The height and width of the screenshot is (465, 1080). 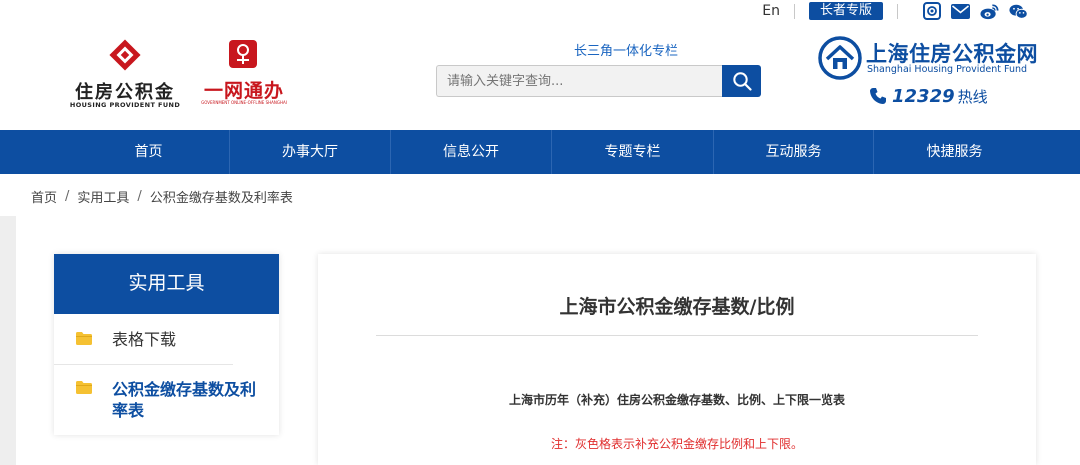 I want to click on nav-item-service-hall: 办事大厅, so click(x=310, y=152).